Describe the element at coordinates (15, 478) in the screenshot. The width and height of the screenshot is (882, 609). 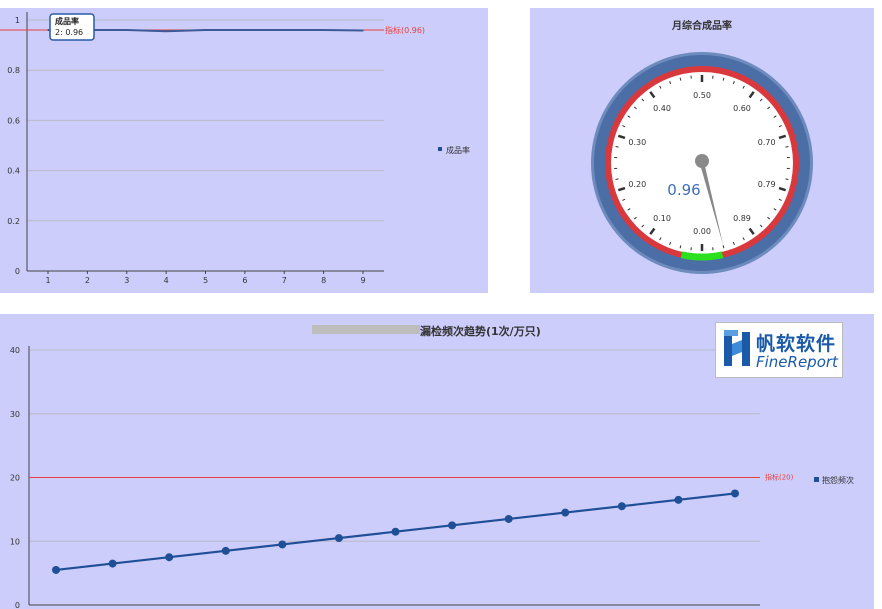
I see `y-tick-label: 20` at that location.